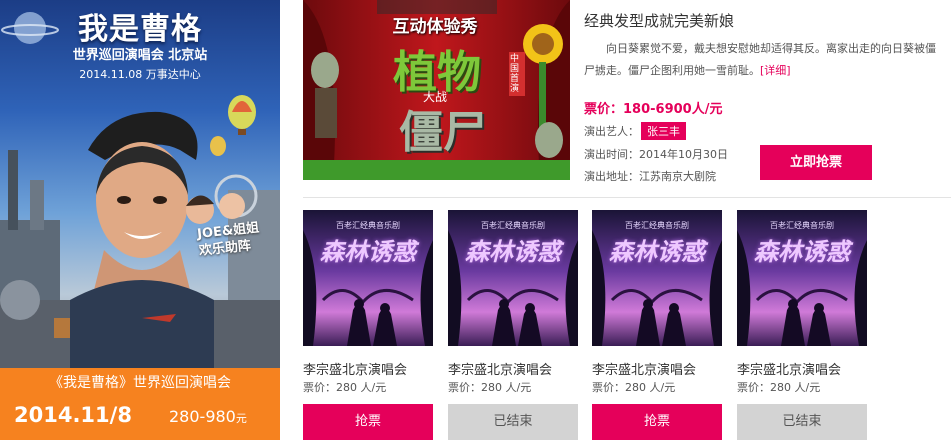 The width and height of the screenshot is (951, 440). What do you see at coordinates (140, 55) in the screenshot?
I see `poster-subtitle: 世界巡回演唱会 北京站` at bounding box center [140, 55].